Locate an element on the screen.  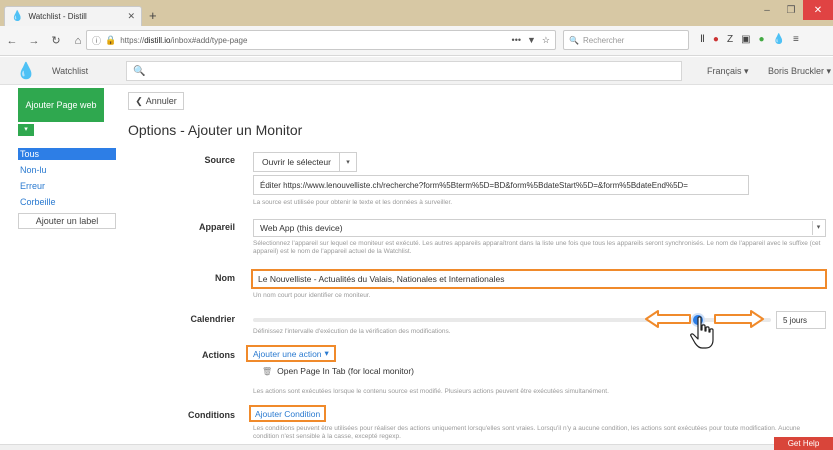
device-label: Appareil is located at coordinates (216, 227).